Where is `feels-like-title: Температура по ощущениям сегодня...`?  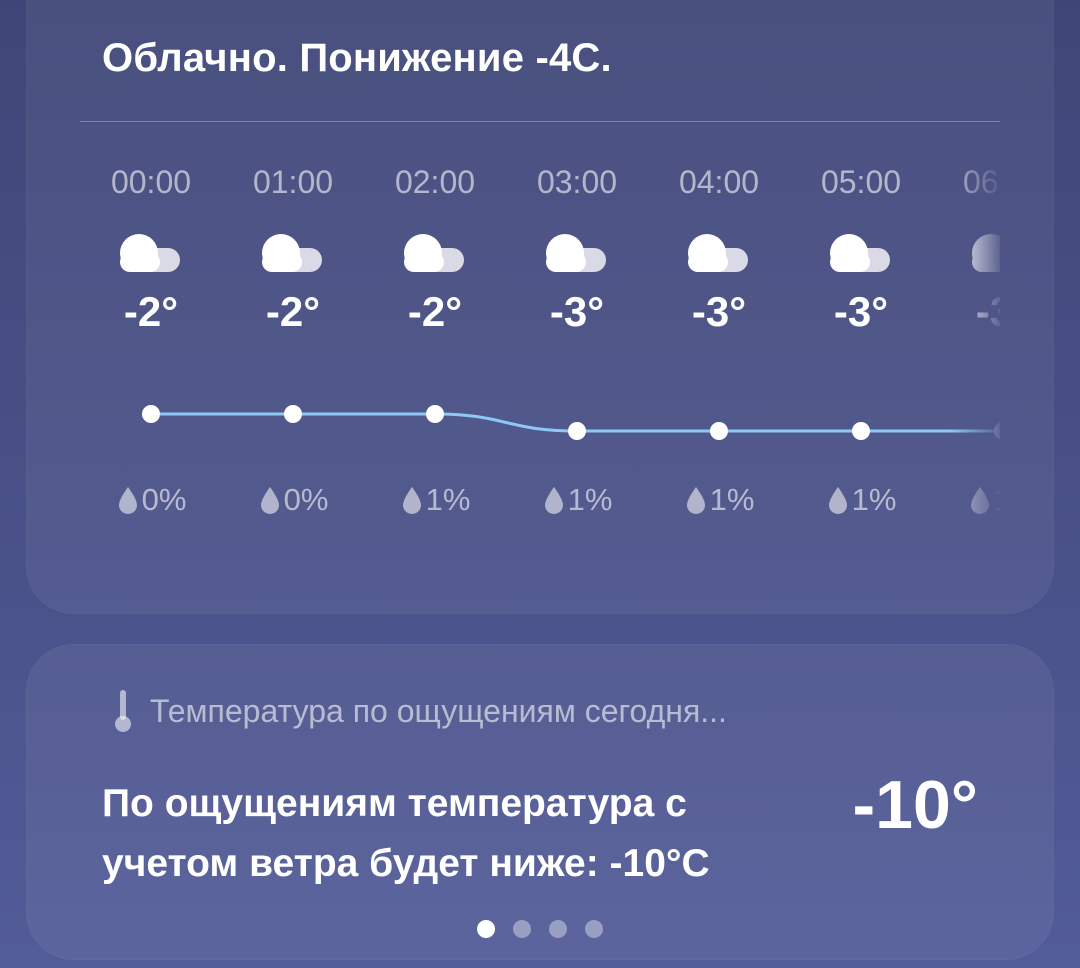
feels-like-title: Температура по ощущениям сегодня... is located at coordinates (438, 710).